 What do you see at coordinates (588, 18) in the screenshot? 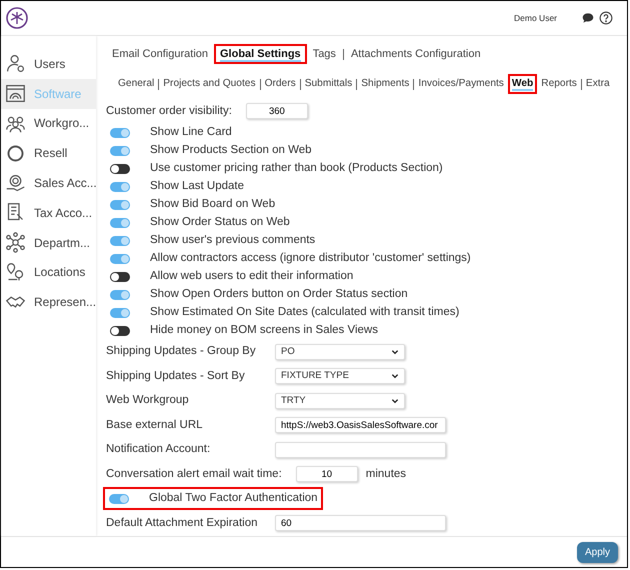
I see `chat-icon` at bounding box center [588, 18].